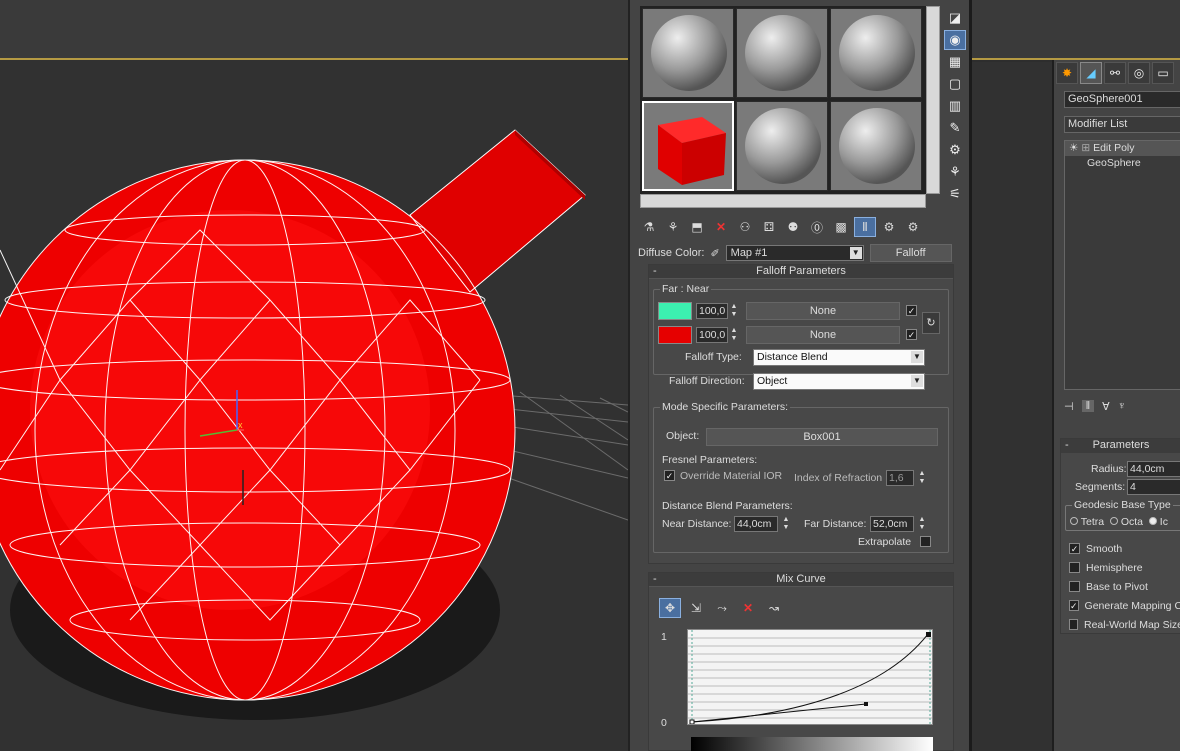  I want to click on near-amount-spinner: ▲ ▼, so click(734, 335).